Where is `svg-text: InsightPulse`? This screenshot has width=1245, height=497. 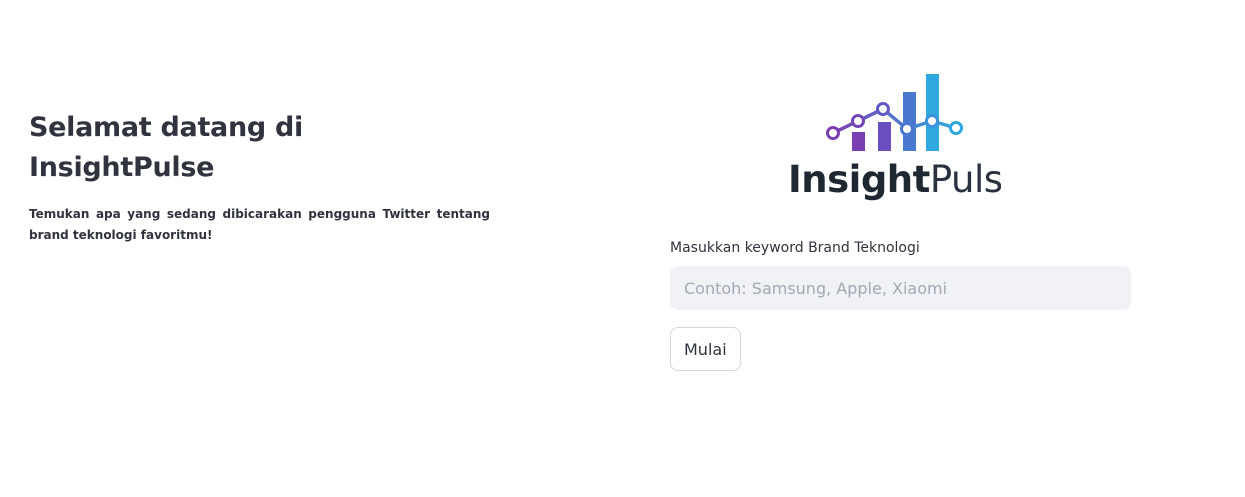
svg-text: InsightPulse is located at coordinates (894, 179).